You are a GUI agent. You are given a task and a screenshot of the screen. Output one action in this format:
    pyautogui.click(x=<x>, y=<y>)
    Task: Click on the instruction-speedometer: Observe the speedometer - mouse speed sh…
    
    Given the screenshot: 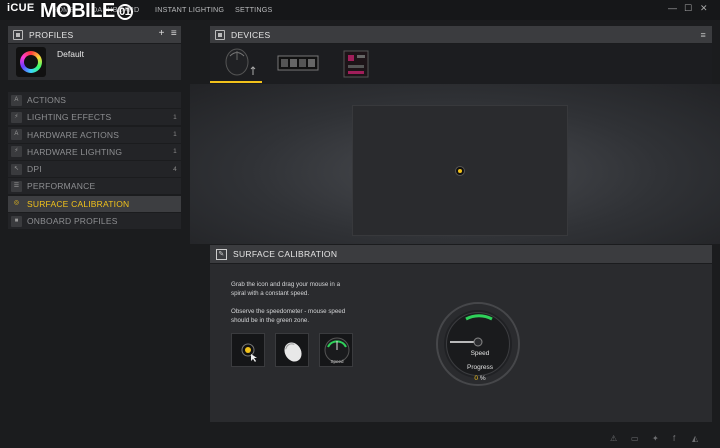 What is the action you would take?
    pyautogui.click(x=288, y=316)
    